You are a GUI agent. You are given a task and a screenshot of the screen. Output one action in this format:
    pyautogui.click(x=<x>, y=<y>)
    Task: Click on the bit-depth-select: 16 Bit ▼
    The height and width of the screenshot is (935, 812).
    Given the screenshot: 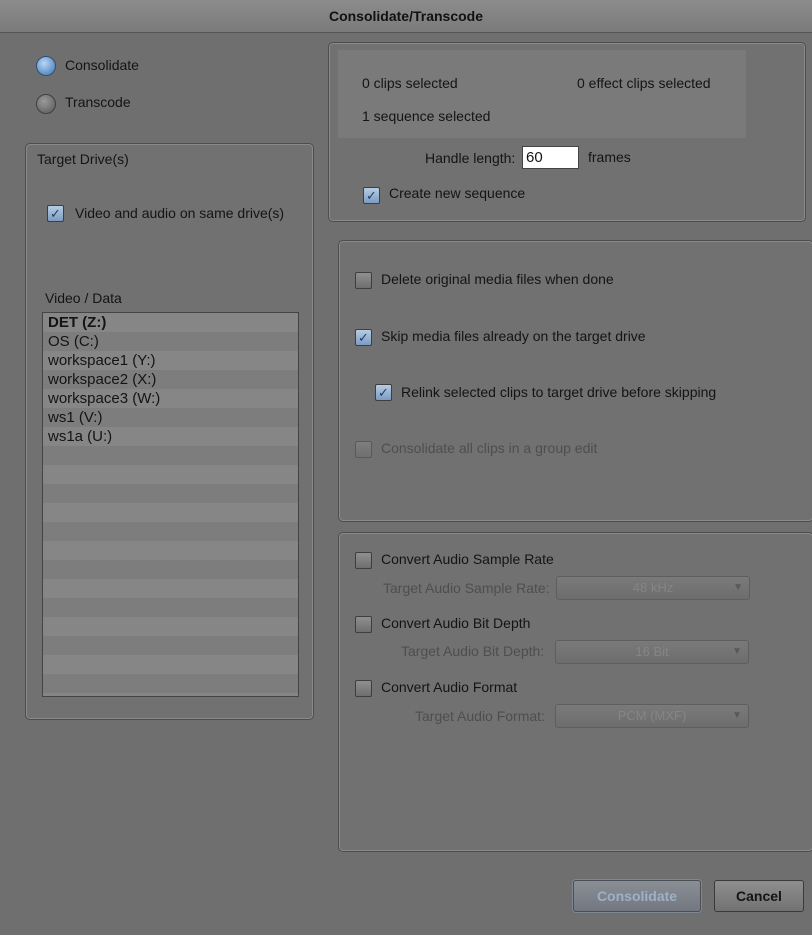 What is the action you would take?
    pyautogui.click(x=652, y=652)
    